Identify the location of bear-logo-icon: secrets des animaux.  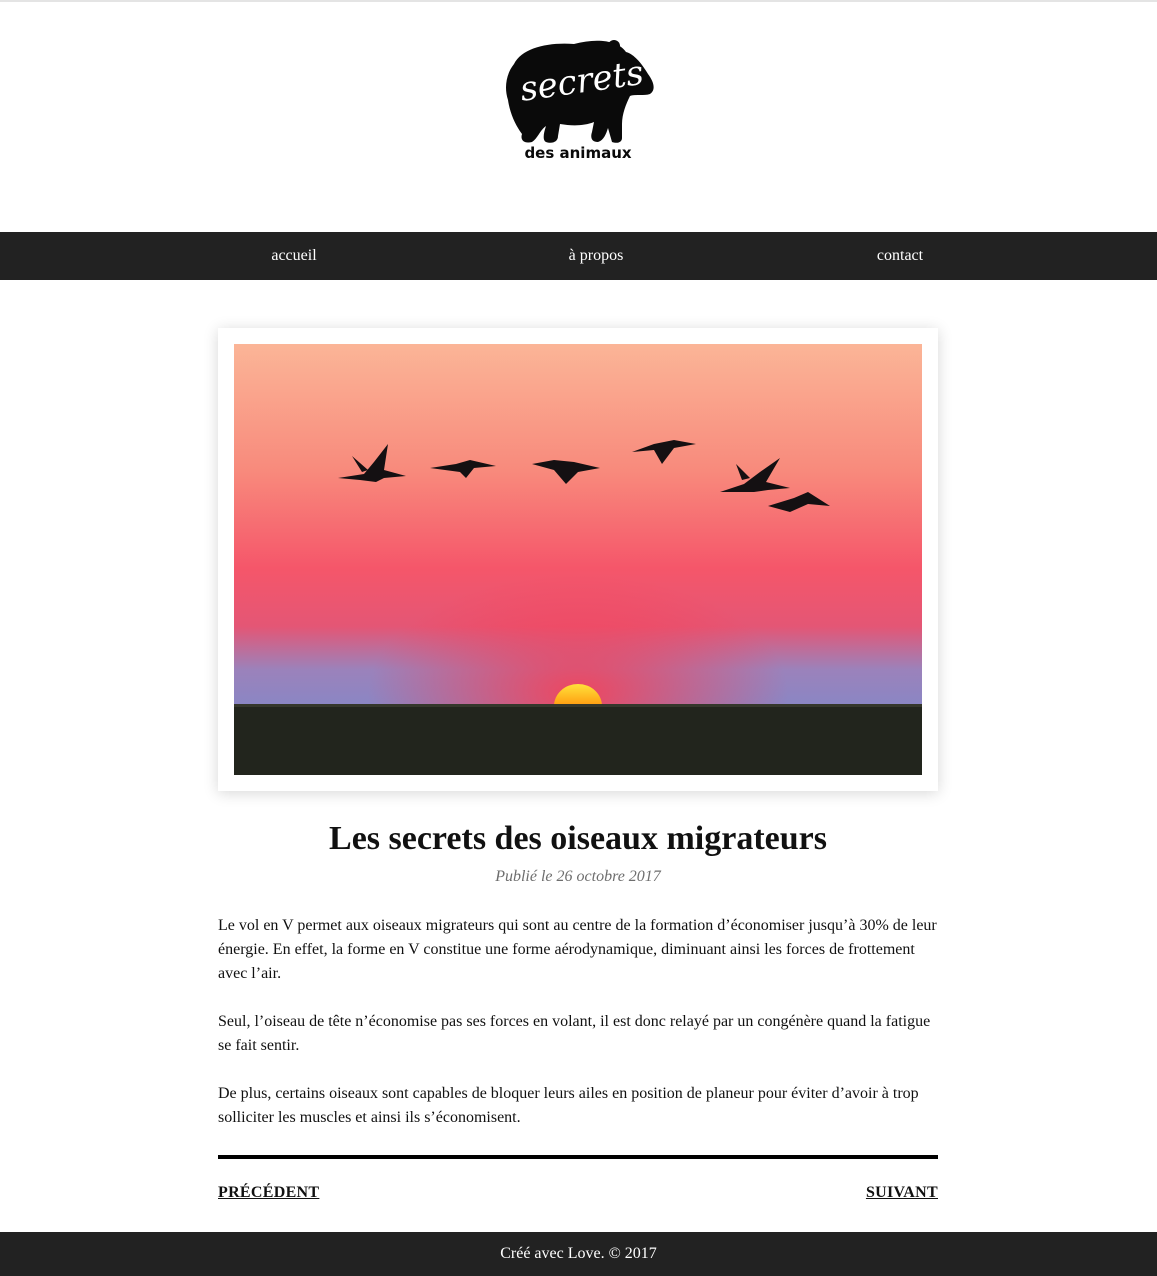
(580, 101).